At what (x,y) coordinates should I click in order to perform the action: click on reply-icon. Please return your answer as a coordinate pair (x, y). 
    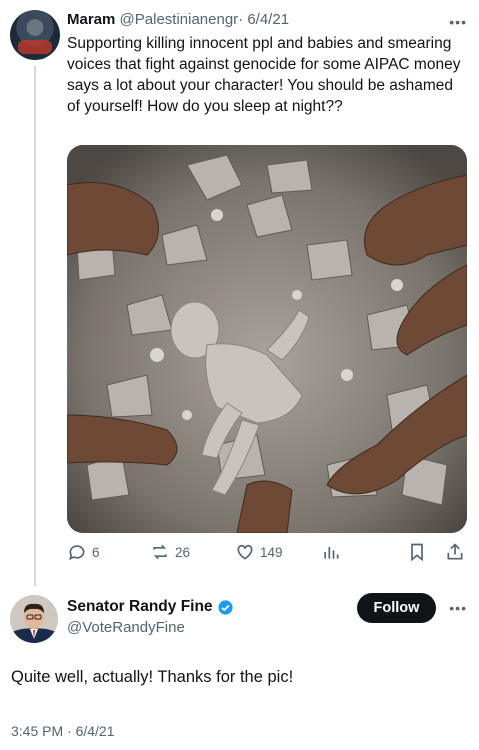
    Looking at the image, I should click on (77, 553).